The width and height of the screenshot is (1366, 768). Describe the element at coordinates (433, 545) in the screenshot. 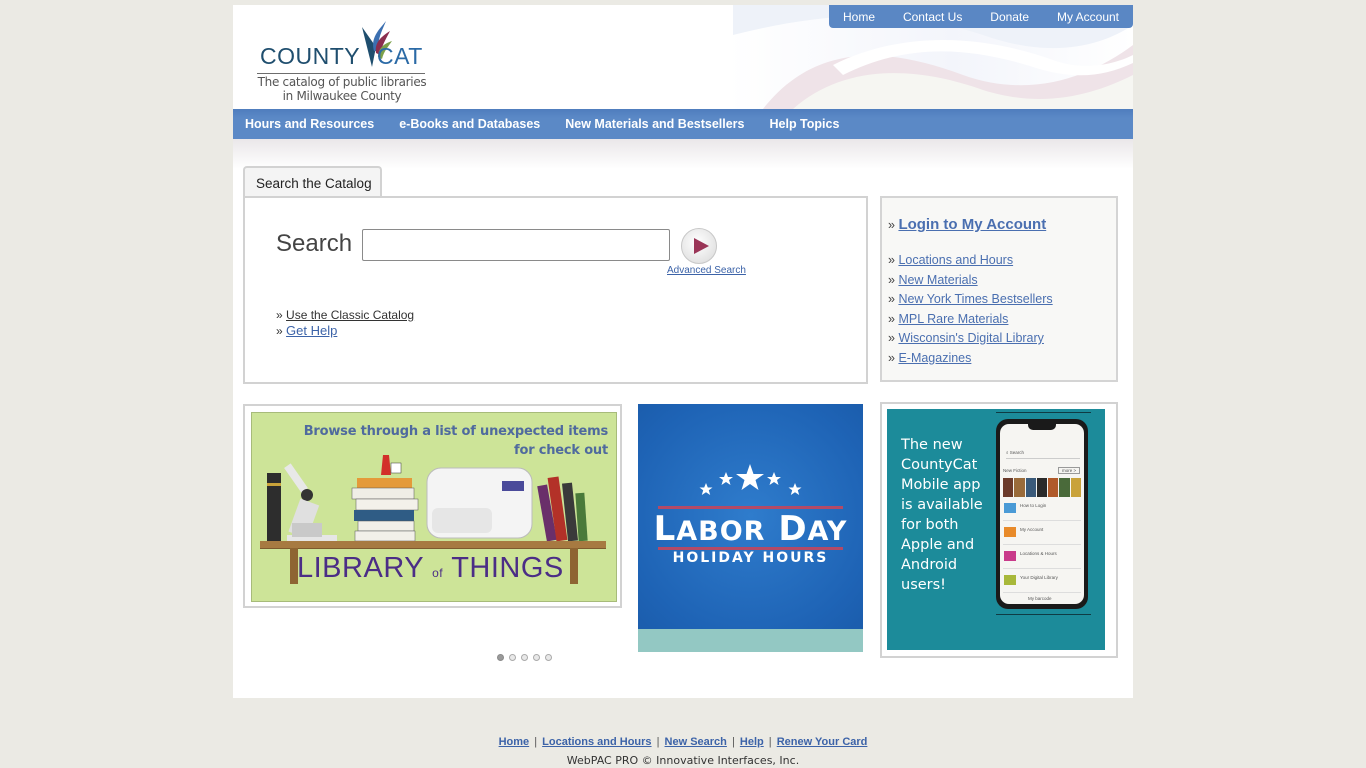

I see `shelf-decoration` at that location.